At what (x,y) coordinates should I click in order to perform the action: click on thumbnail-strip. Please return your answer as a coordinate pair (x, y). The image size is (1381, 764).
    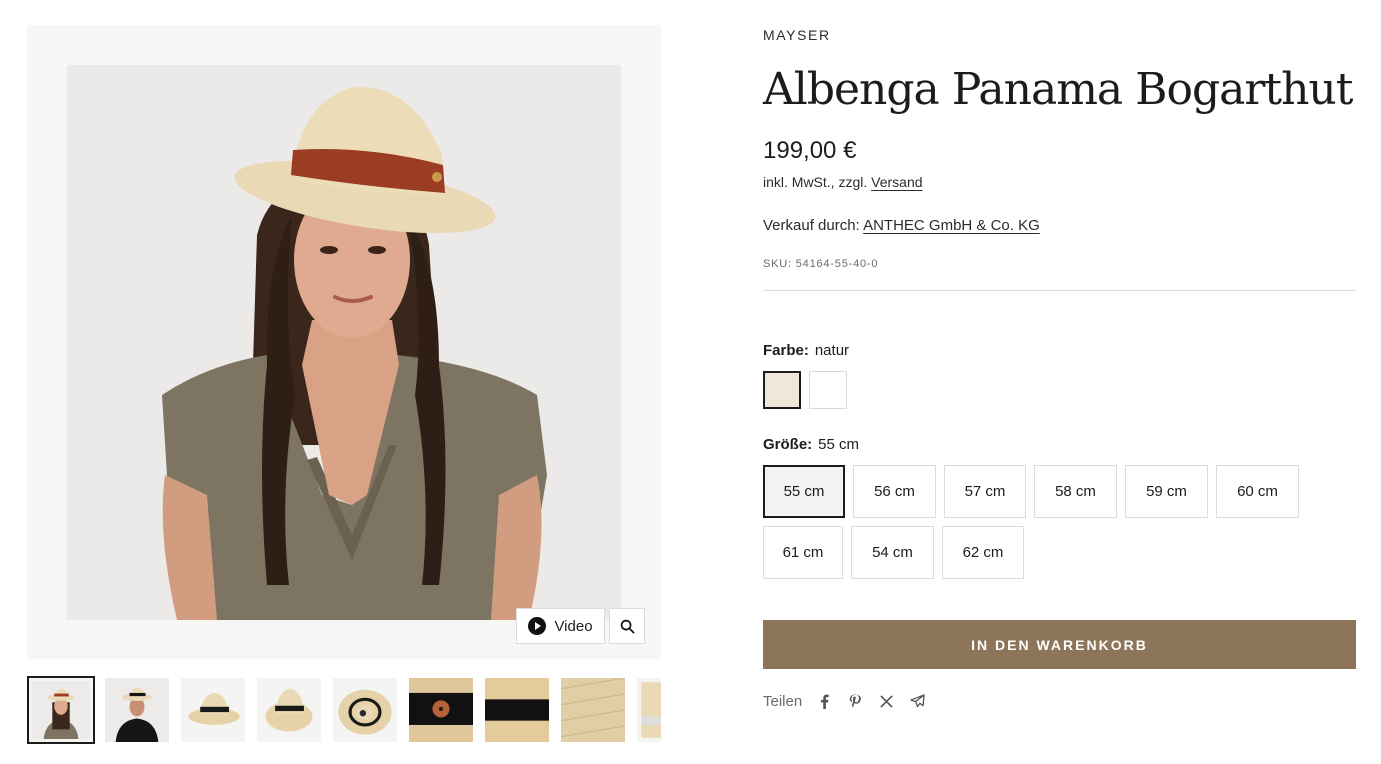
    Looking at the image, I should click on (344, 710).